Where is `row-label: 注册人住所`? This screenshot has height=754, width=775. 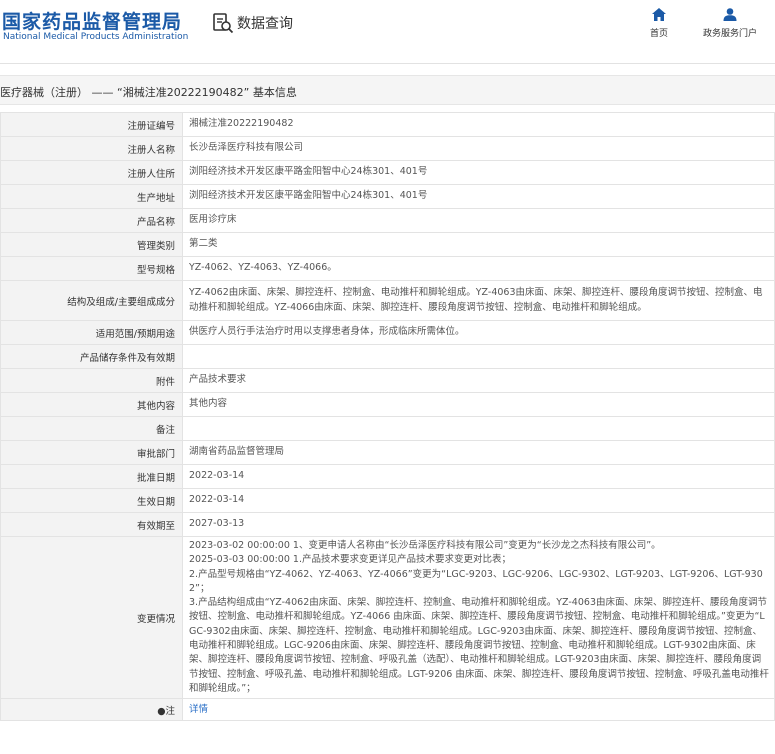 row-label: 注册人住所 is located at coordinates (91, 172).